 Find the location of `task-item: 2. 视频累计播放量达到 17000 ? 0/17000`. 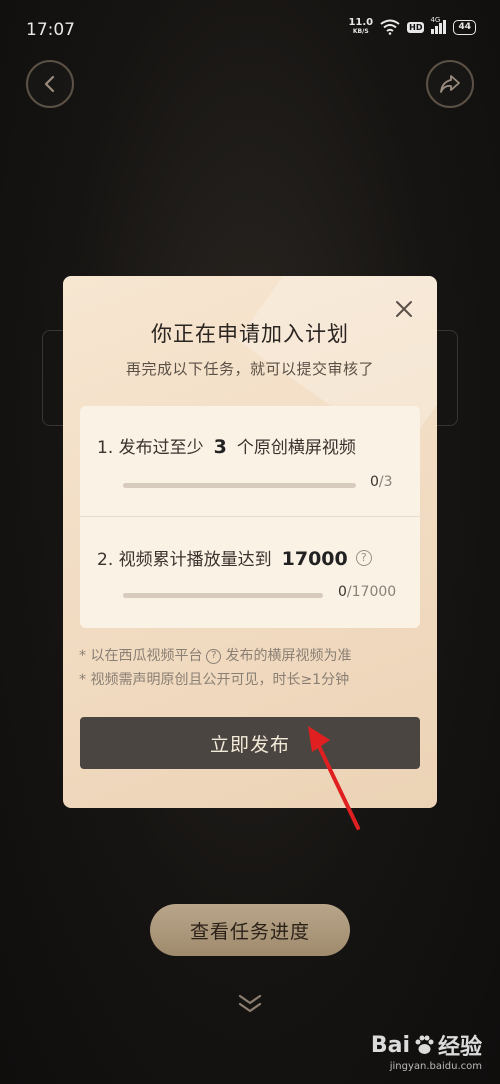

task-item: 2. 视频累计播放量达到 17000 ? 0/17000 is located at coordinates (250, 572).